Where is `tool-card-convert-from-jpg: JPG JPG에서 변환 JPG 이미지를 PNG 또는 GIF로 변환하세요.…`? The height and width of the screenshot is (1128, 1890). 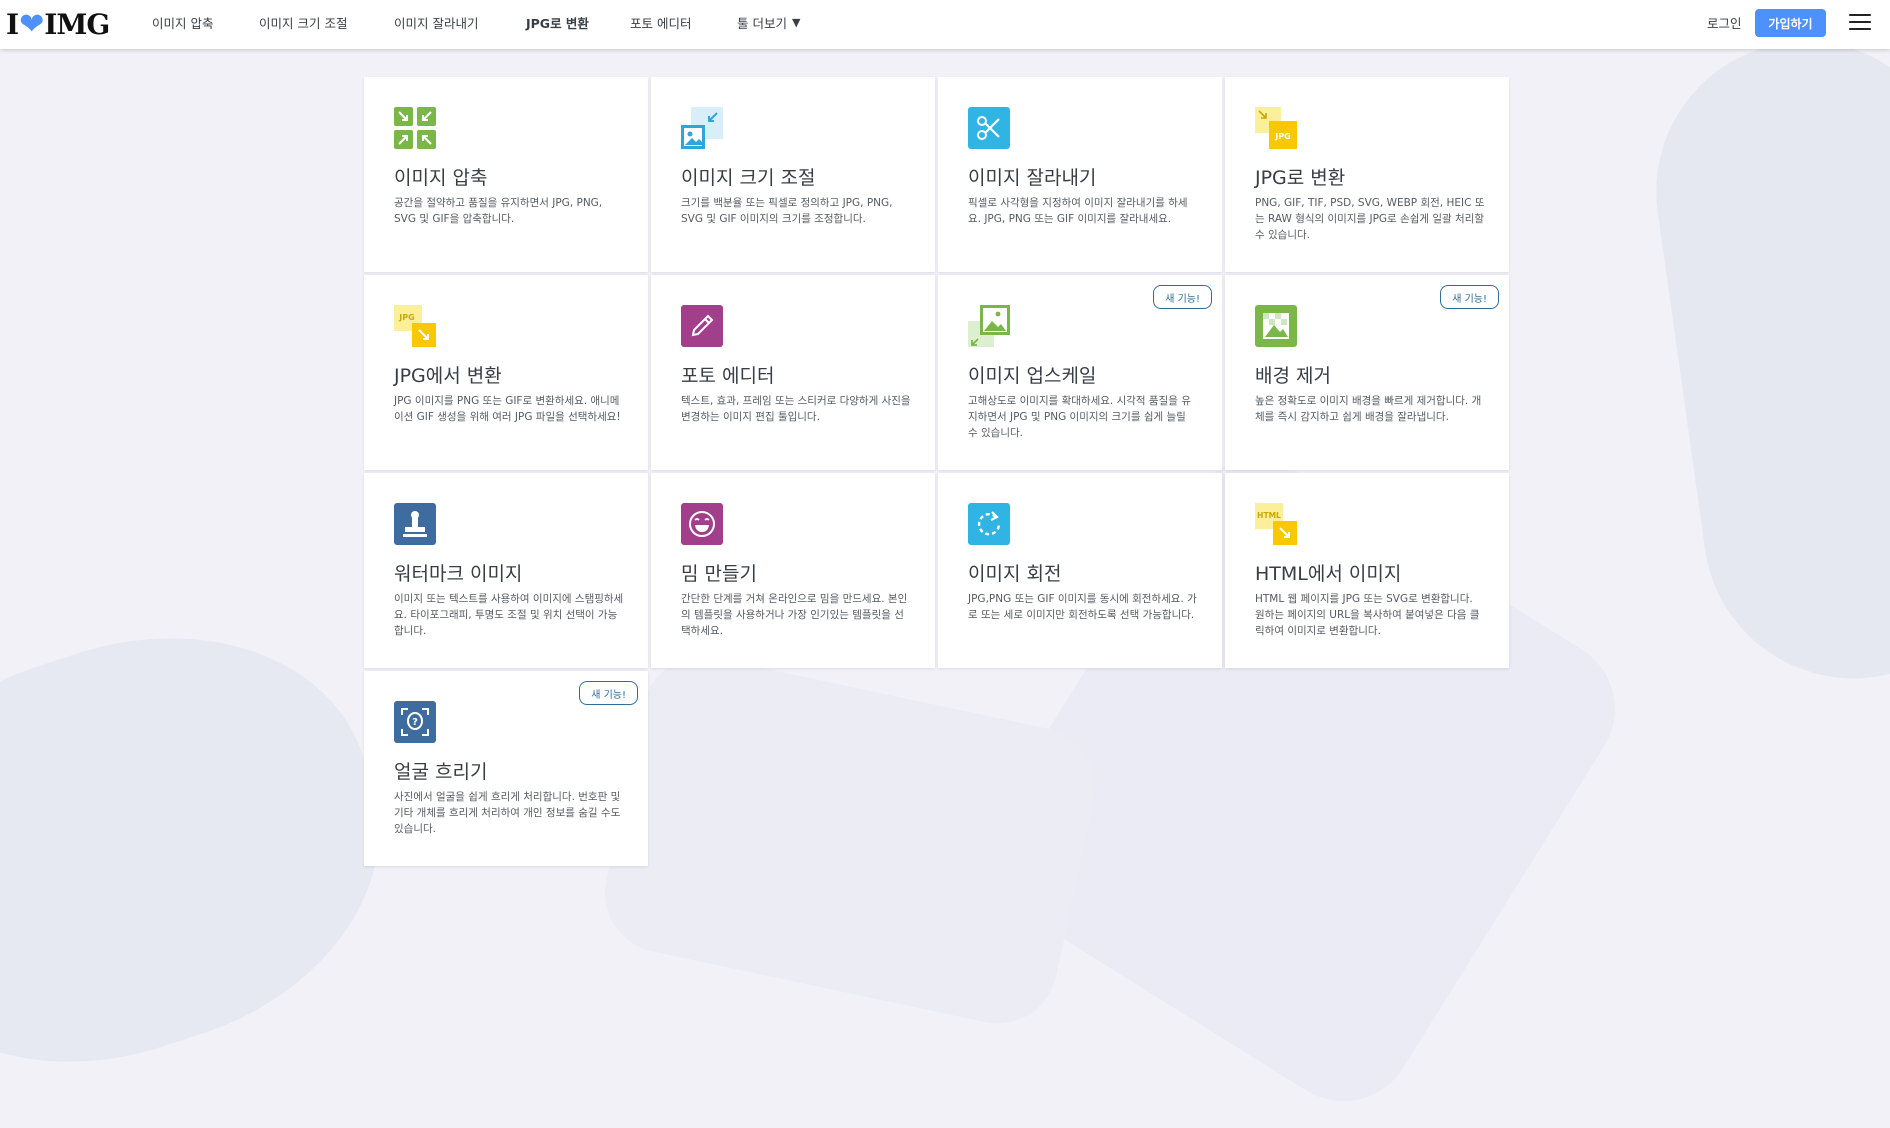 tool-card-convert-from-jpg: JPG JPG에서 변환 JPG 이미지를 PNG 또는 GIF로 변환하세요.… is located at coordinates (506, 372).